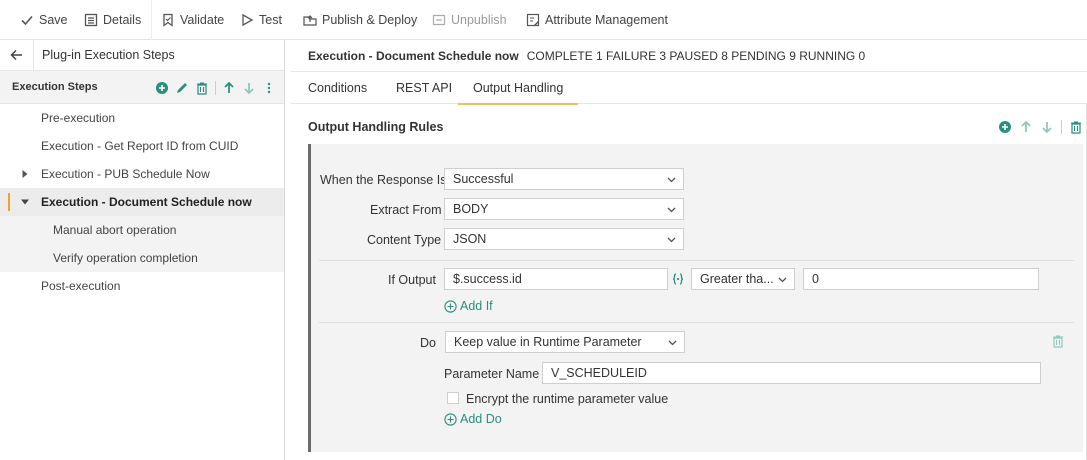  I want to click on tab-label: Conditions, so click(338, 88).